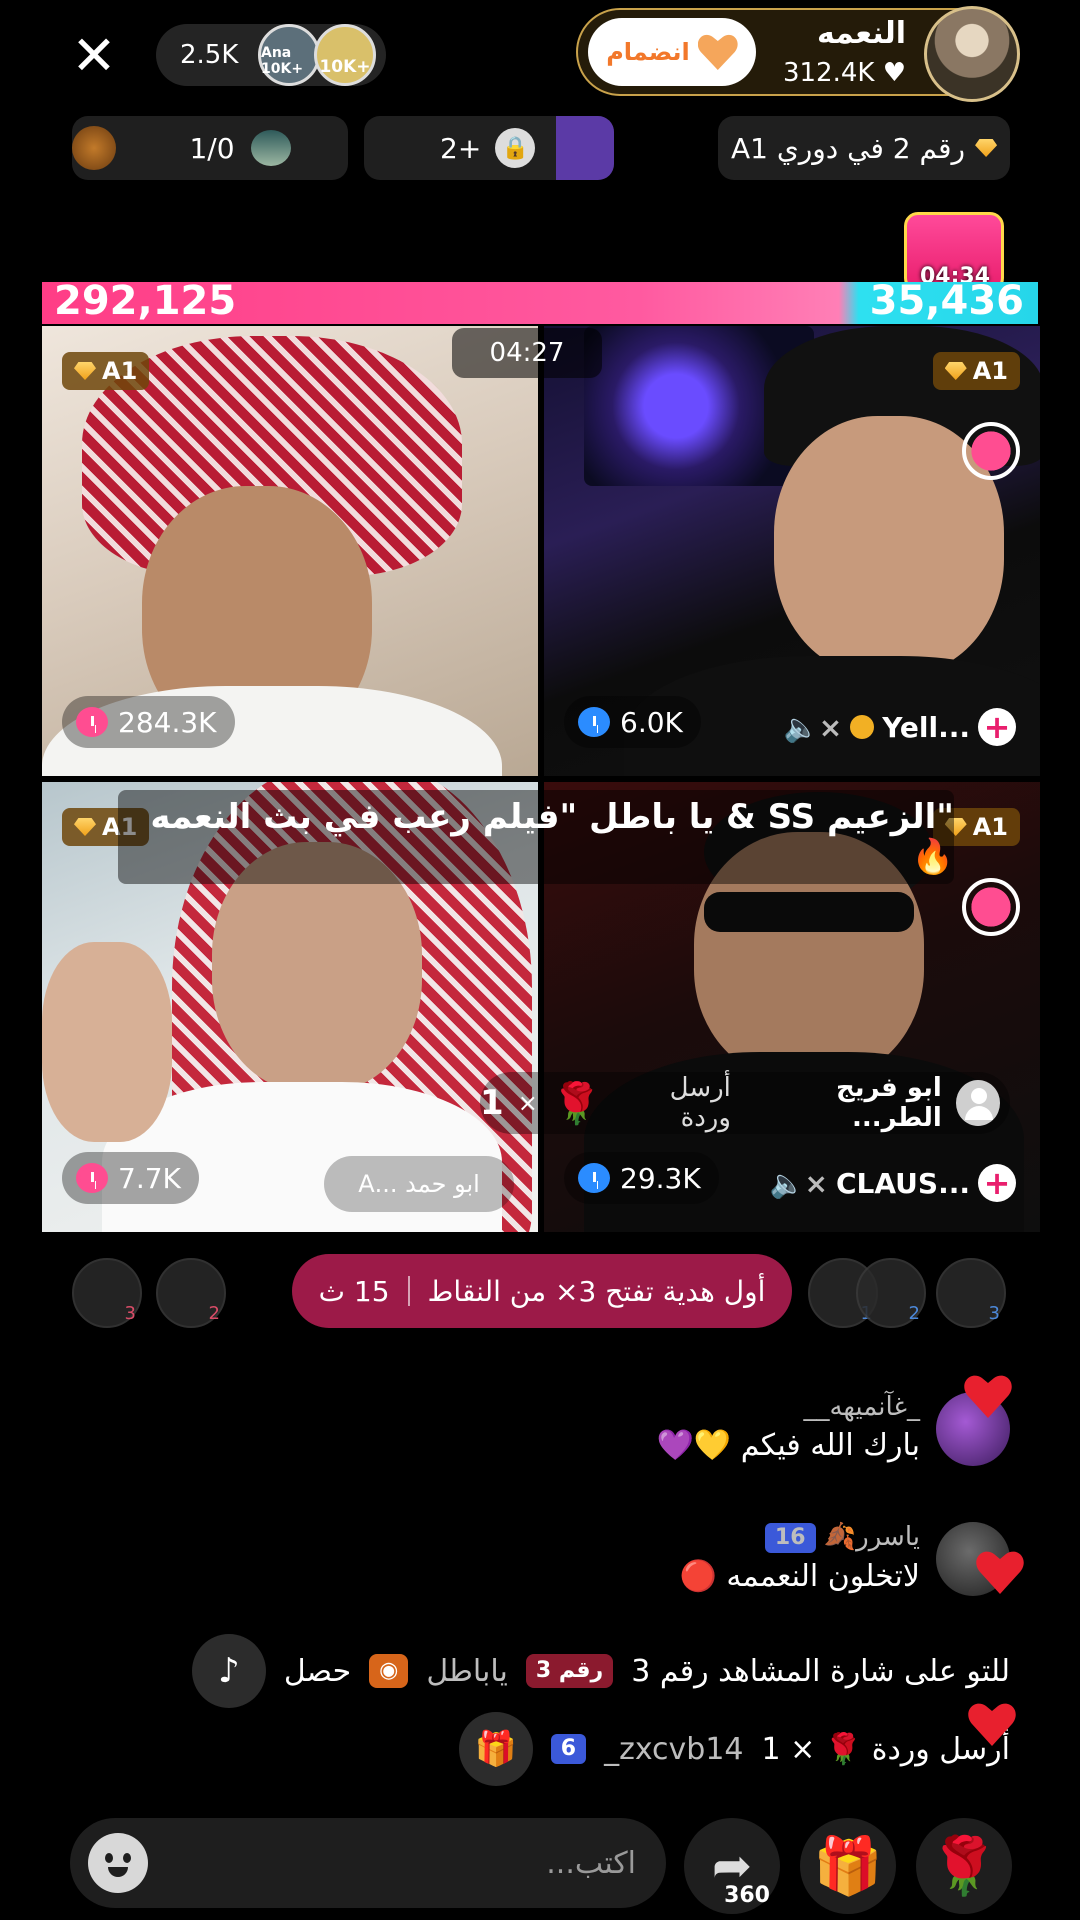 This screenshot has height=1920, width=1080. What do you see at coordinates (972, 54) in the screenshot?
I see `host-avatar` at bounding box center [972, 54].